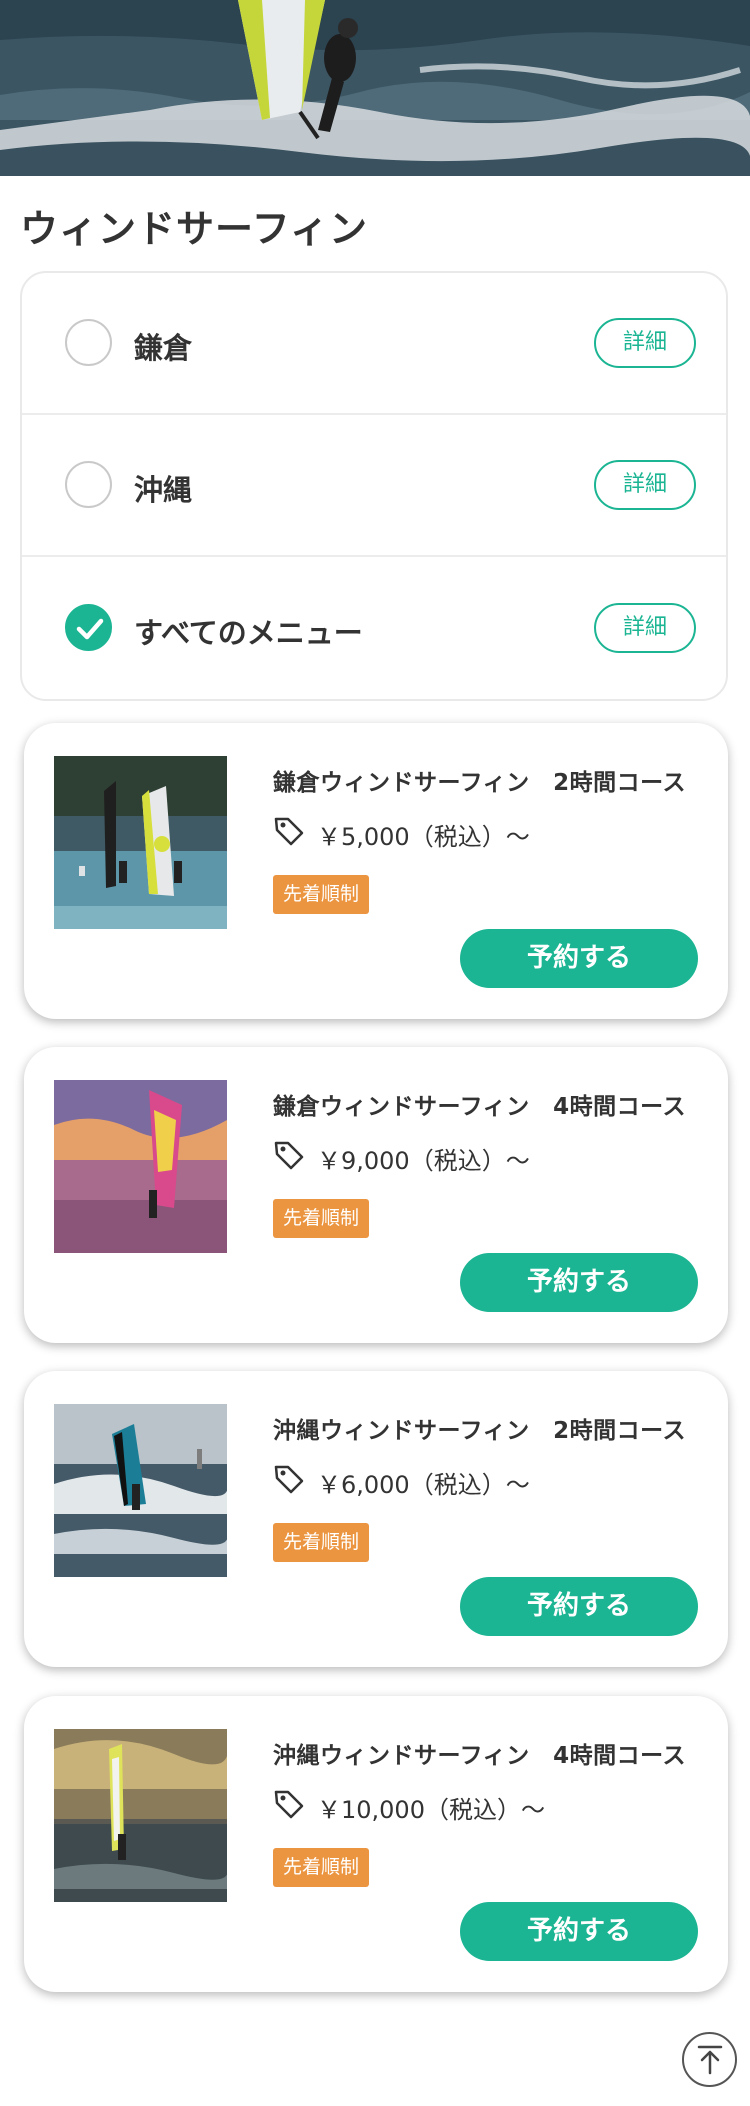 The height and width of the screenshot is (2106, 750). I want to click on price-text: ￥9,000（税込）〜, so click(423, 1161).